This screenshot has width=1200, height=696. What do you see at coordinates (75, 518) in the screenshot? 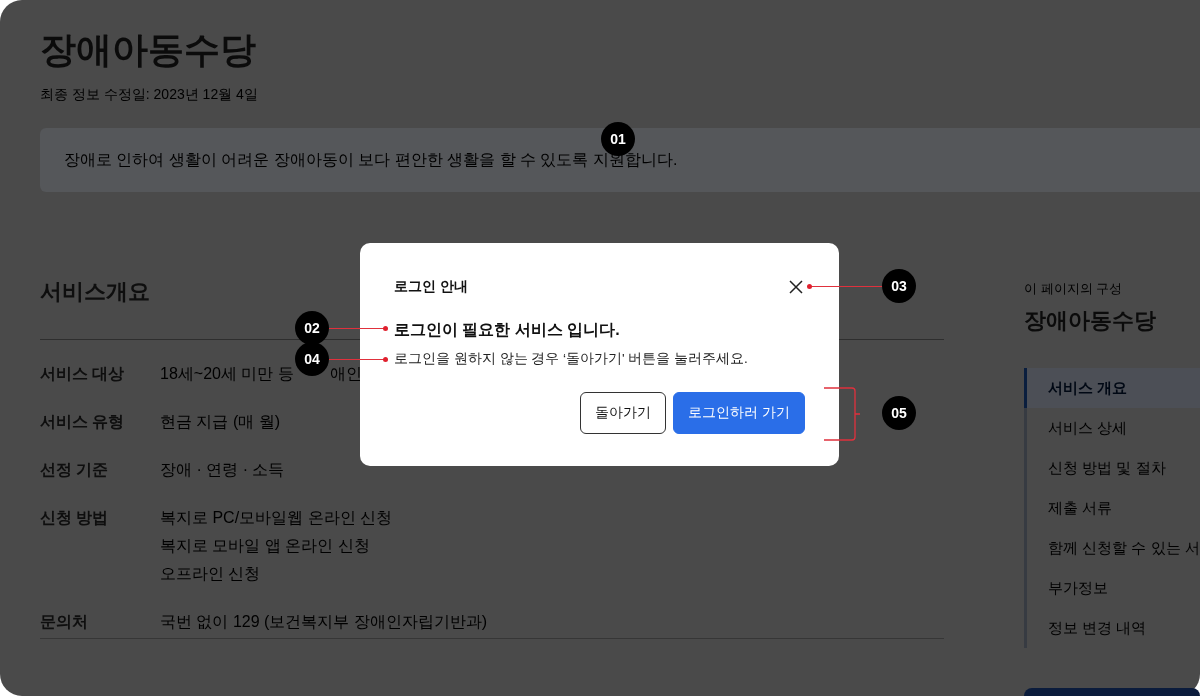
I see `row-label: 신청 방법` at bounding box center [75, 518].